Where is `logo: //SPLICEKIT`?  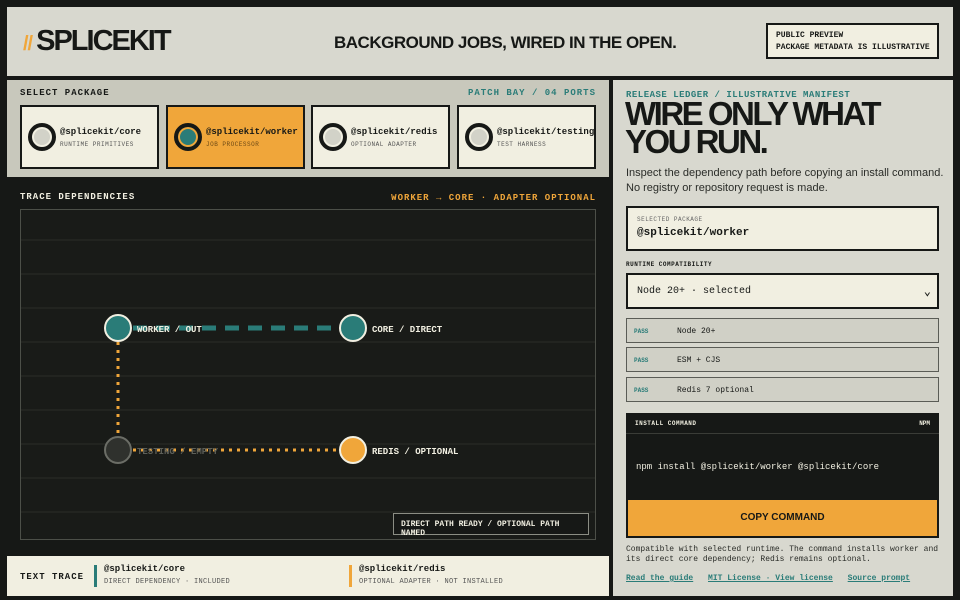 logo: //SPLICEKIT is located at coordinates (97, 41).